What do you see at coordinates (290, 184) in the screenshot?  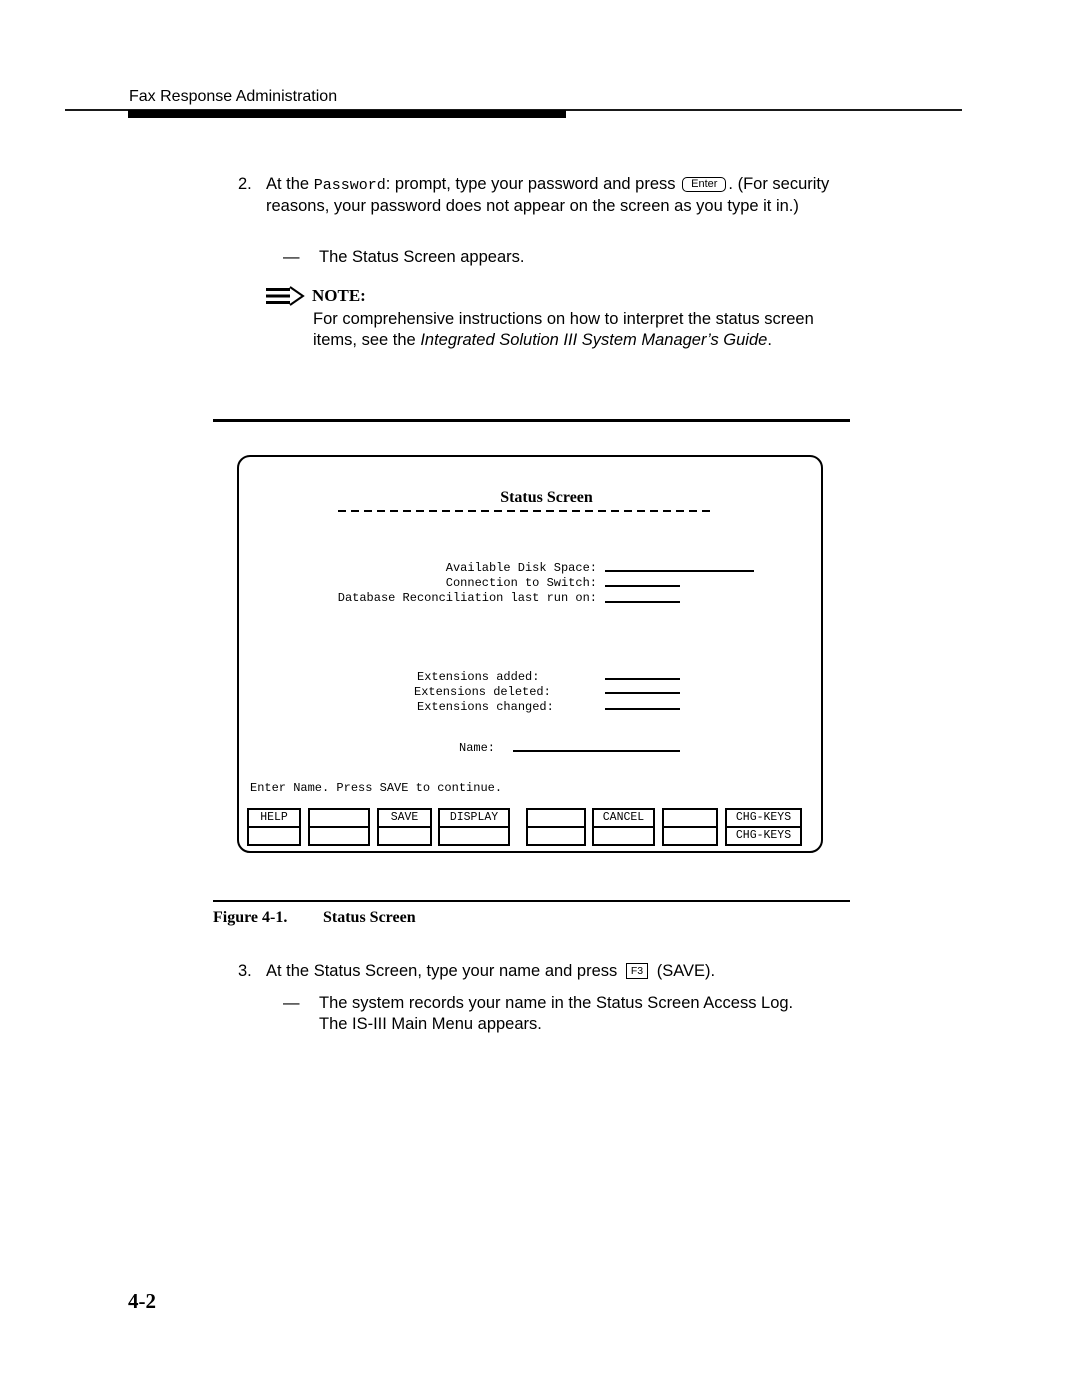 I see `step-text-part: At the` at bounding box center [290, 184].